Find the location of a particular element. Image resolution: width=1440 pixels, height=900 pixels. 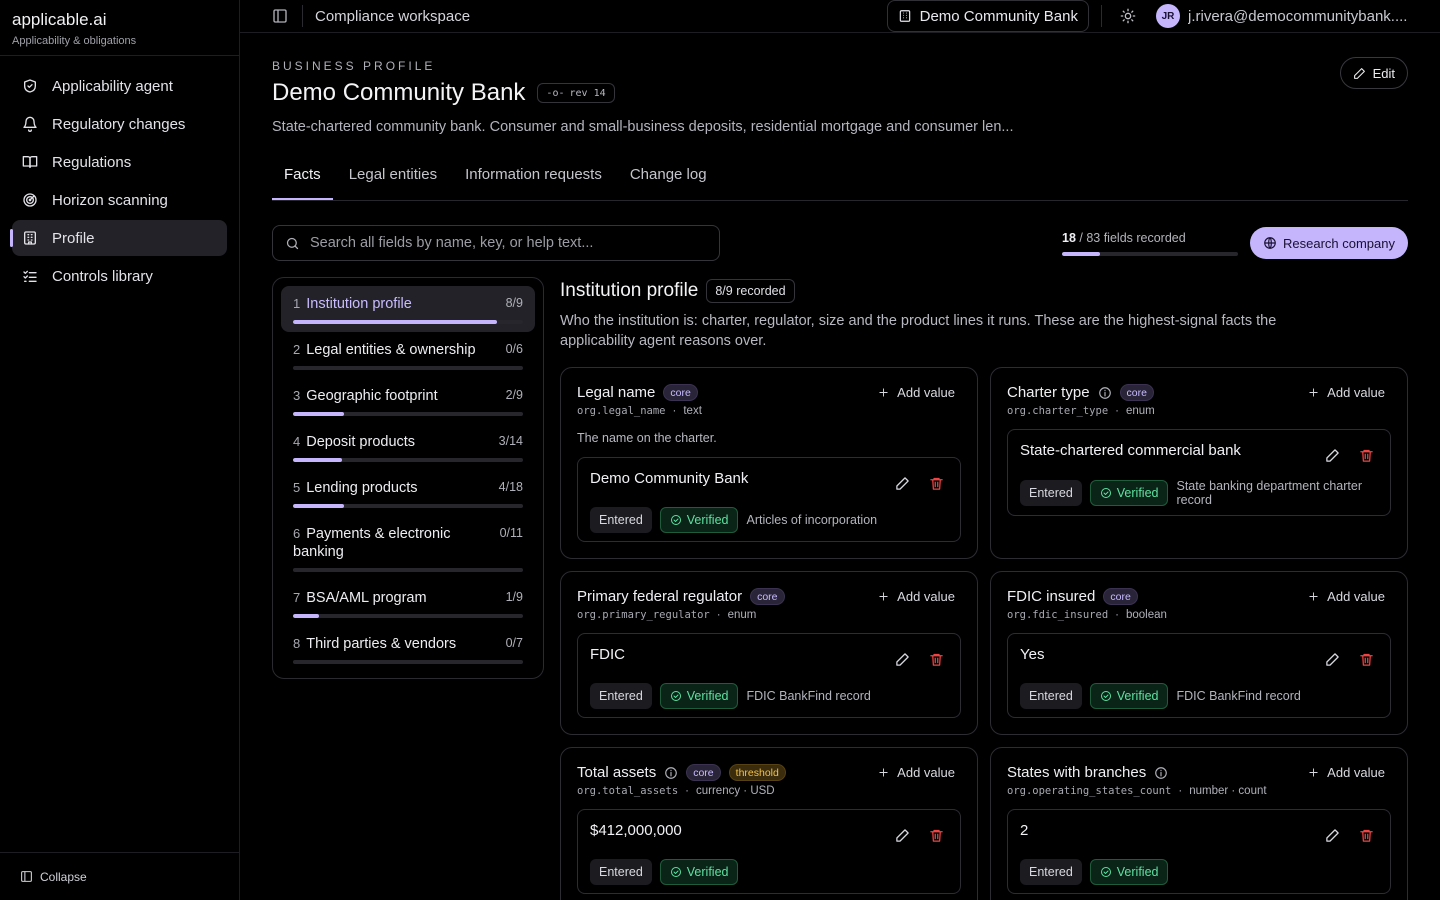

revision-label: rev 14 is located at coordinates (587, 93).